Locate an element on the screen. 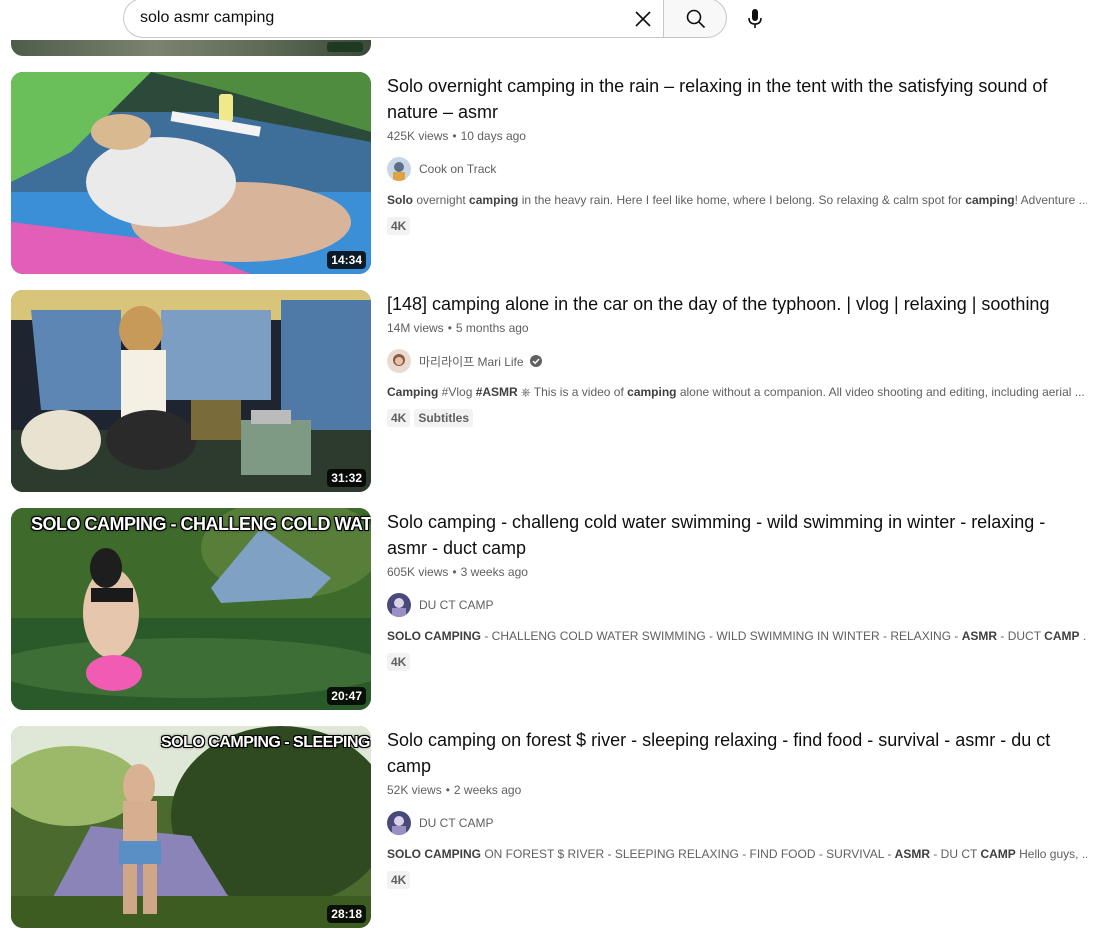 This screenshot has height=942, width=1098. view-count: 605K views is located at coordinates (418, 572).